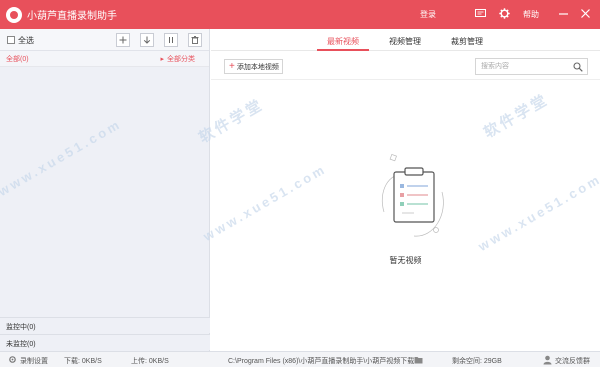  I want to click on minimize-icon, so click(563, 13).